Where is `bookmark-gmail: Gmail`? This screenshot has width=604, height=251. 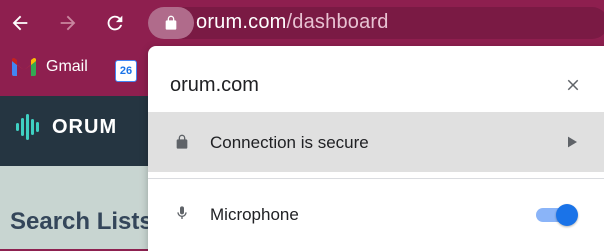
bookmark-gmail: Gmail is located at coordinates (50, 67).